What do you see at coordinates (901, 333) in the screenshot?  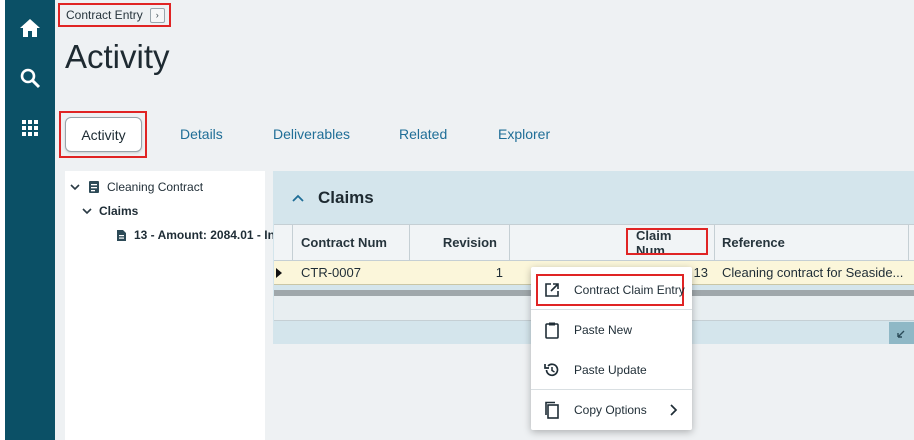 I see `resize-icon` at bounding box center [901, 333].